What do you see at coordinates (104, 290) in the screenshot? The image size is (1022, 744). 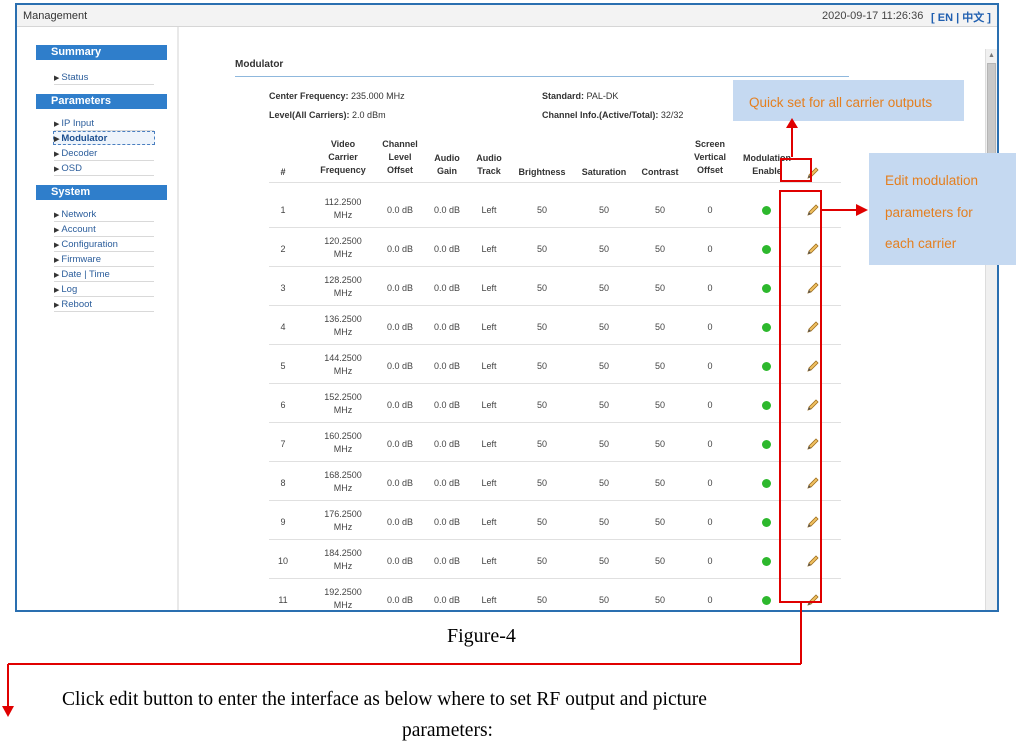 I see `sidebar-item-log: ▶ Log` at bounding box center [104, 290].